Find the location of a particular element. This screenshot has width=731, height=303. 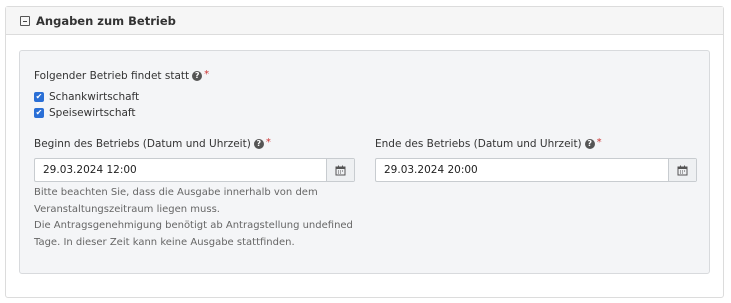

betrieb-label-text: Folgender Betrieb findet statt is located at coordinates (112, 76).